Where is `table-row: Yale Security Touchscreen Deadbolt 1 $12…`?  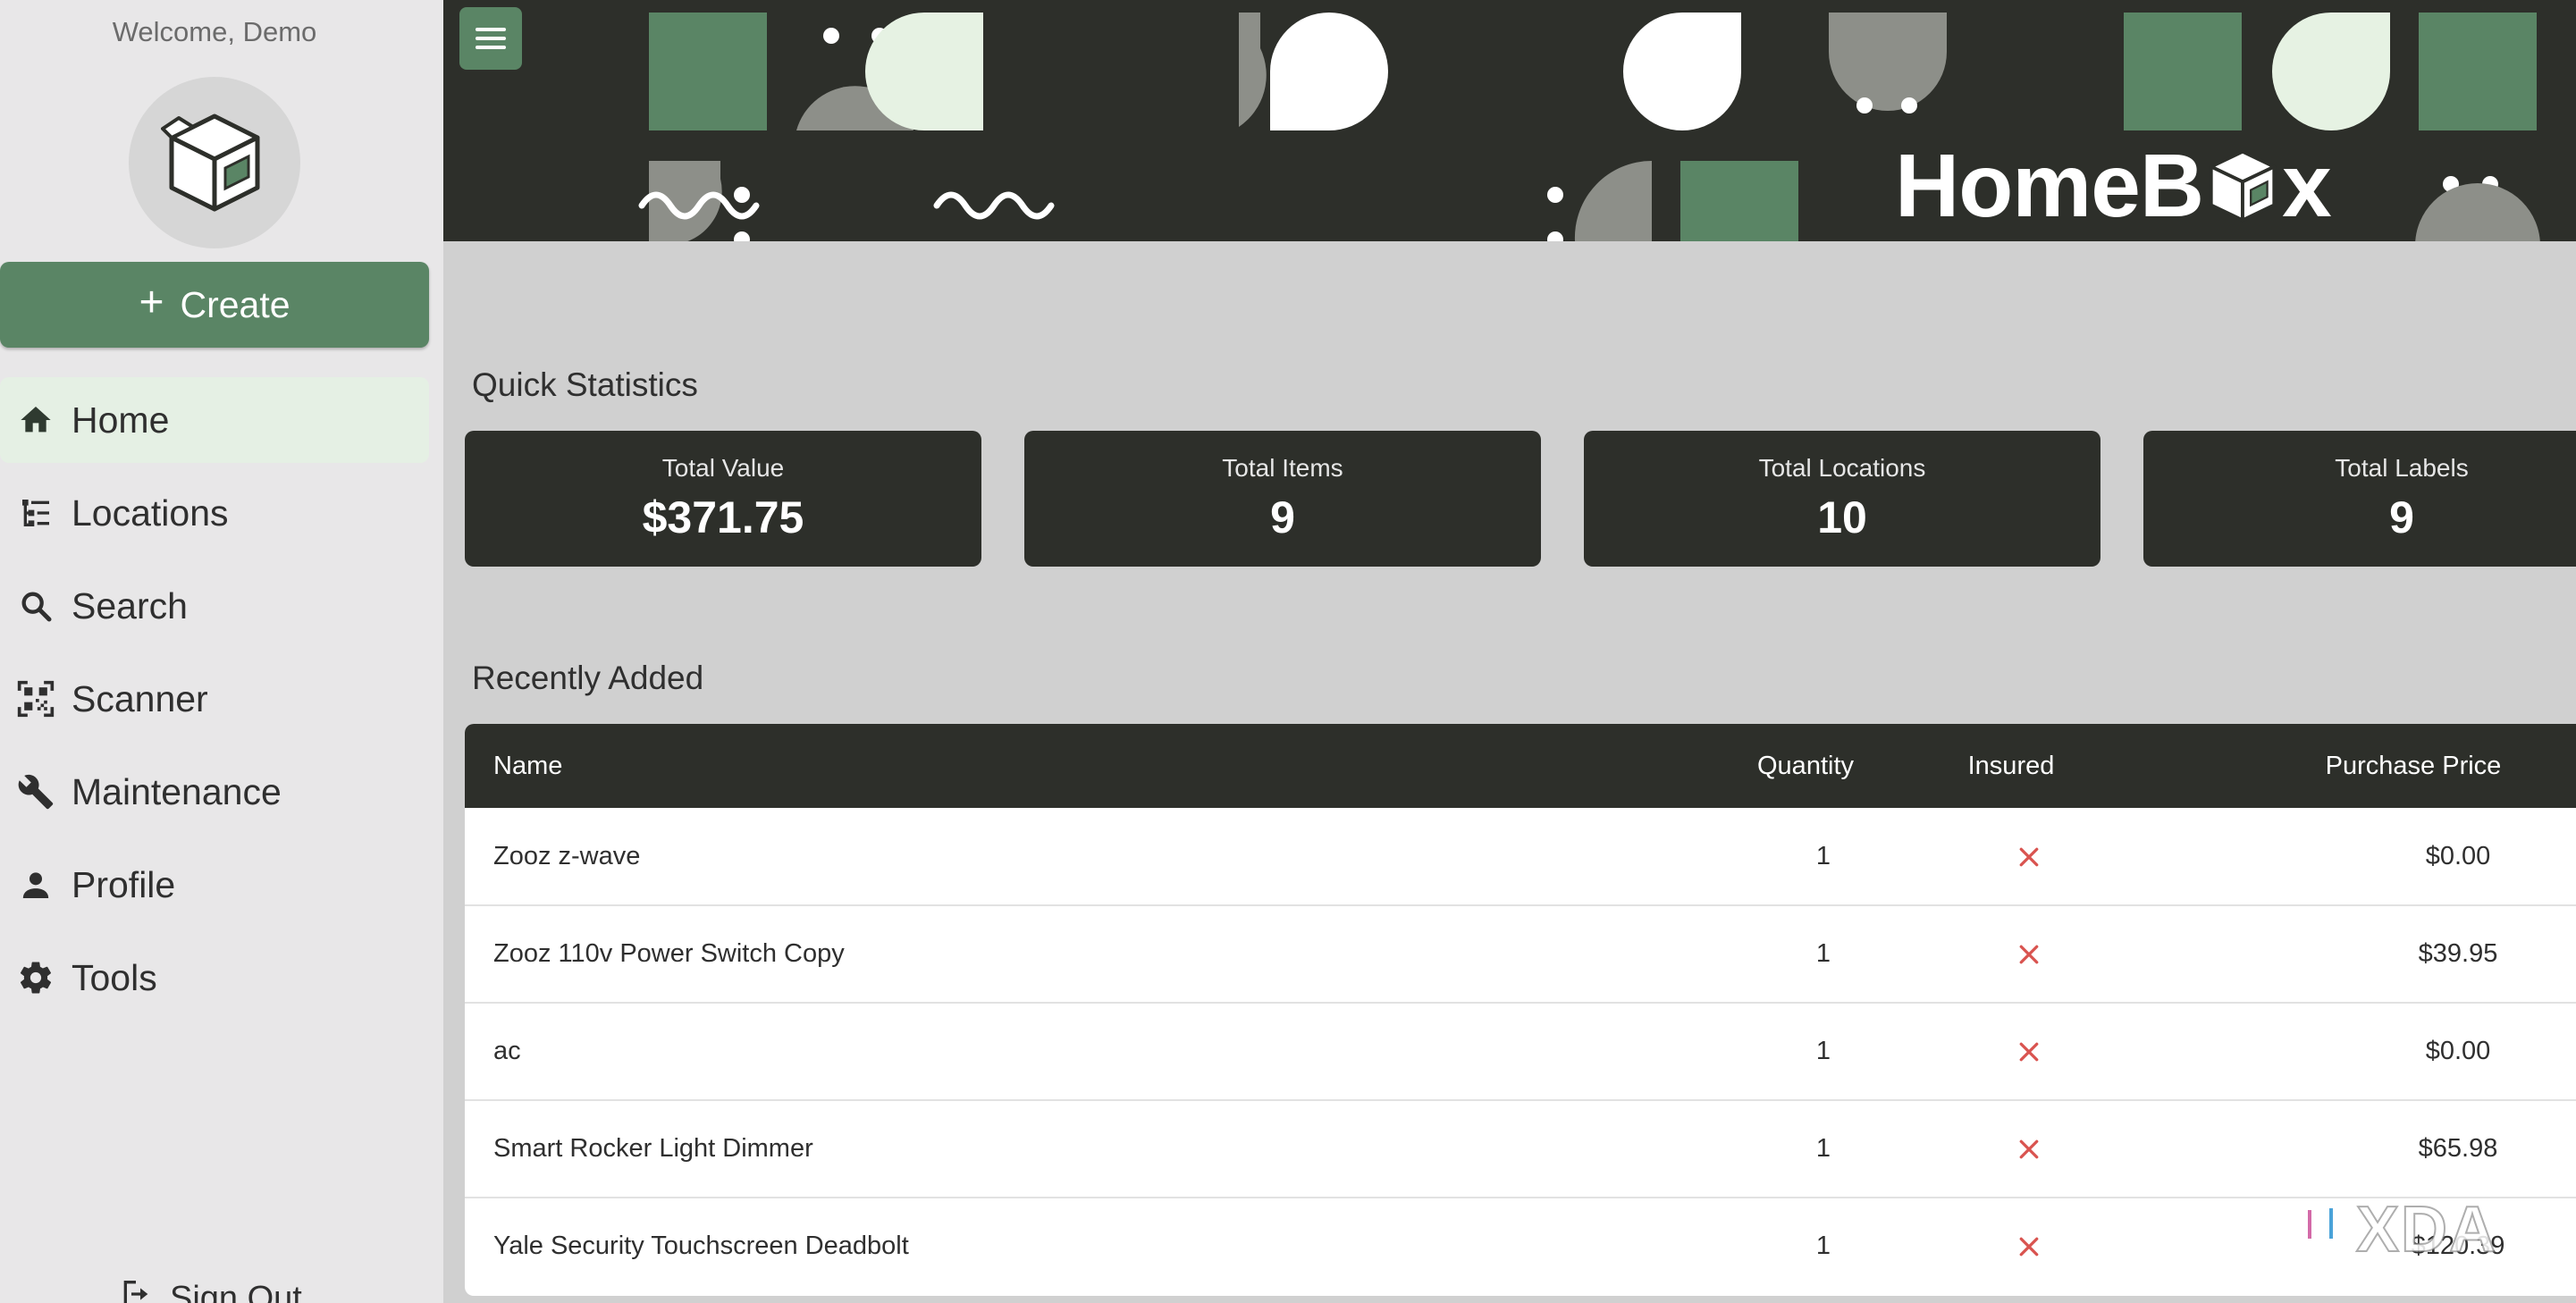
table-row: Yale Security Touchscreen Deadbolt 1 $12… is located at coordinates (1521, 1246).